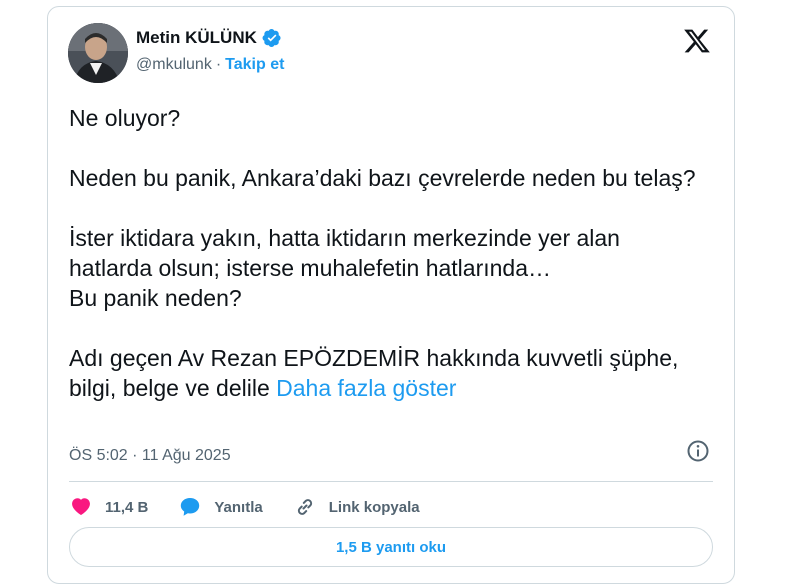 The height and width of the screenshot is (588, 791). Describe the element at coordinates (98, 53) in the screenshot. I see `avatar` at that location.